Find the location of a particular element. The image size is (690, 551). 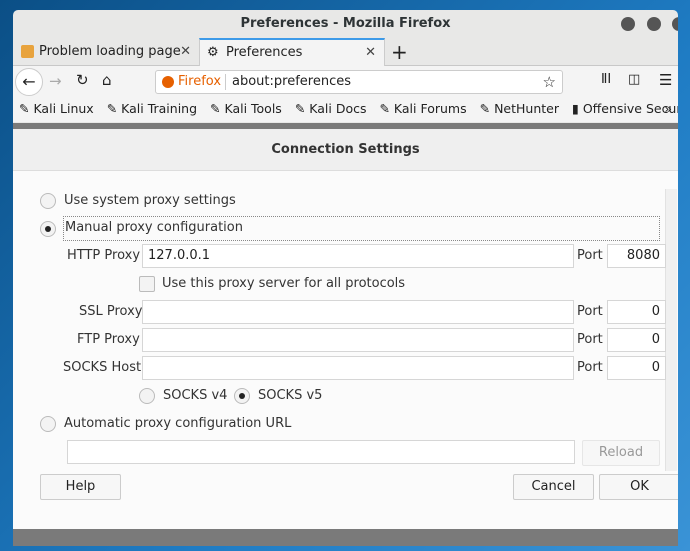

system-proxy-label: Use system proxy settings is located at coordinates (150, 200).